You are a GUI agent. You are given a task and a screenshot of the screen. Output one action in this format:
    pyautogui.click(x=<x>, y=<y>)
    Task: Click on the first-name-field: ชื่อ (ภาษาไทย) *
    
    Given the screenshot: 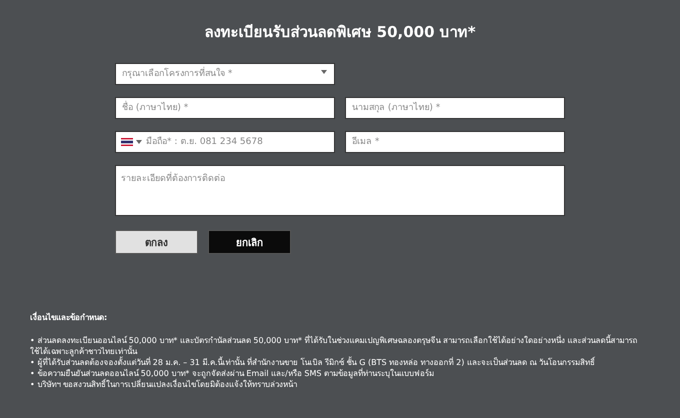 What is the action you would take?
    pyautogui.click(x=225, y=108)
    